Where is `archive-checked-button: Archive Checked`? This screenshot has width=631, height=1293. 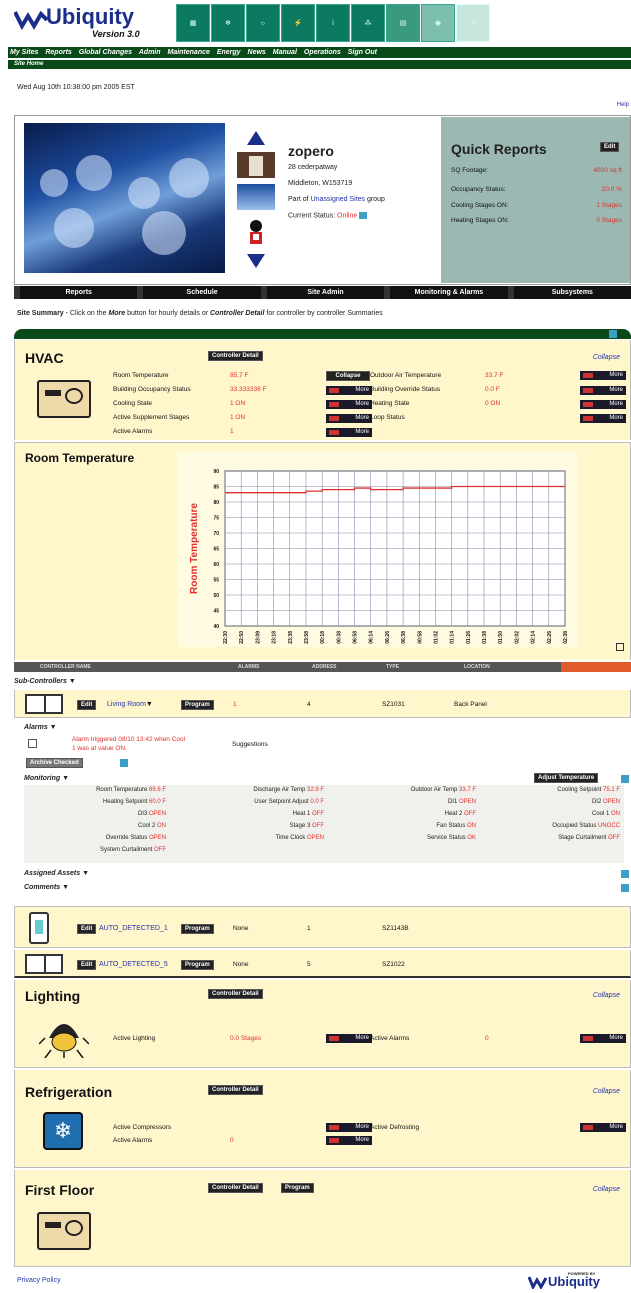 archive-checked-button: Archive Checked is located at coordinates (54, 763).